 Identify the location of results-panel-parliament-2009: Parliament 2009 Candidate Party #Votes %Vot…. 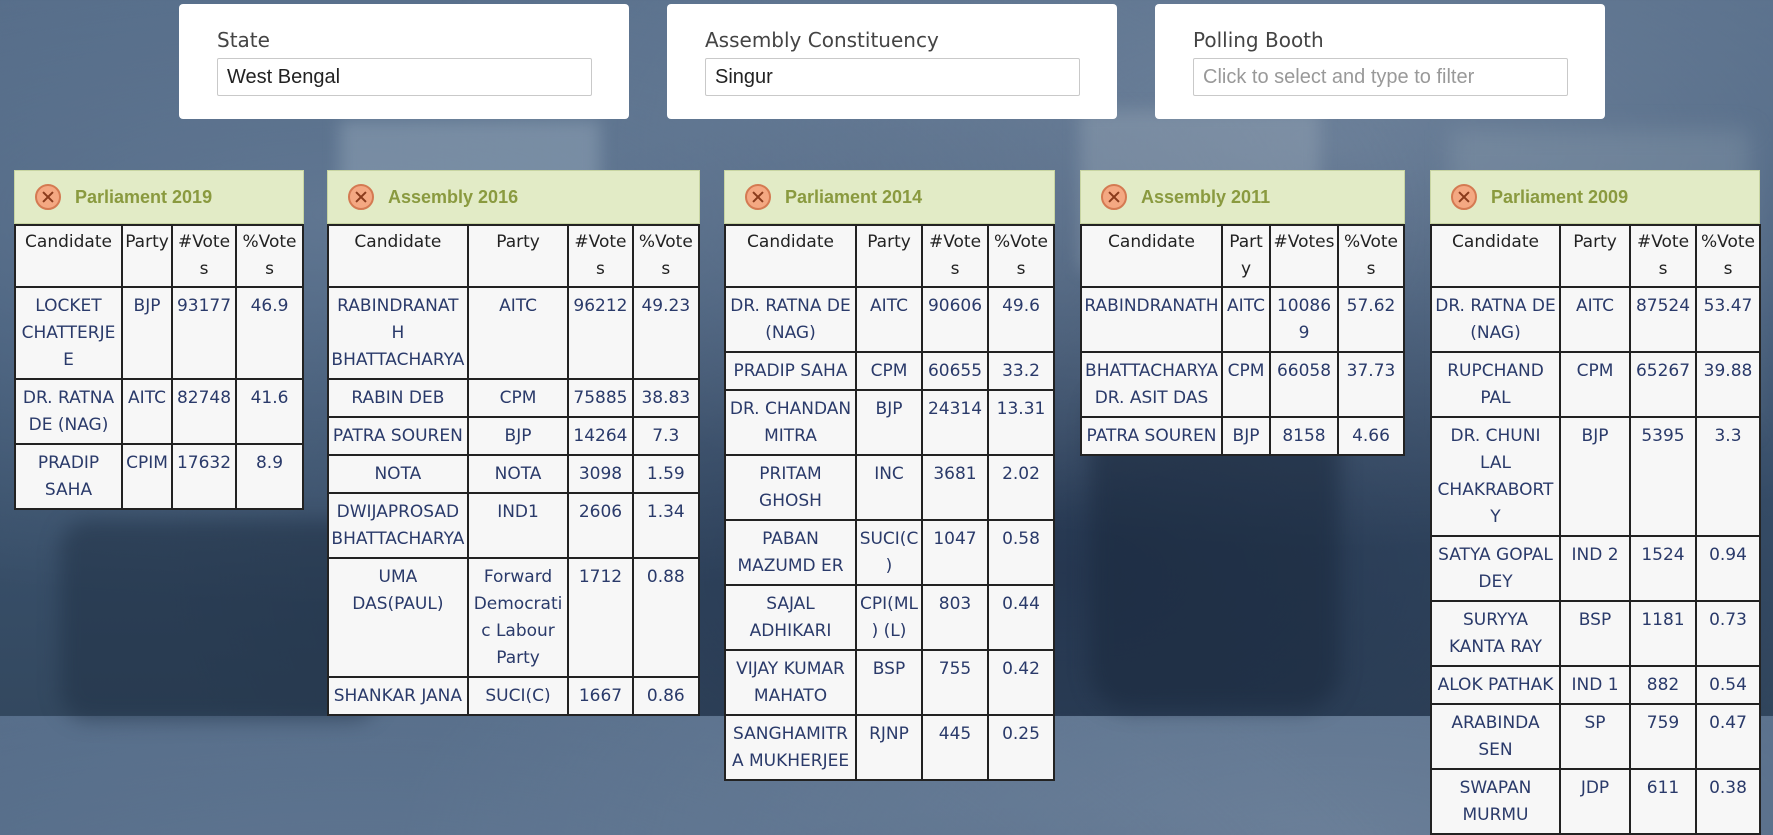
(1595, 502).